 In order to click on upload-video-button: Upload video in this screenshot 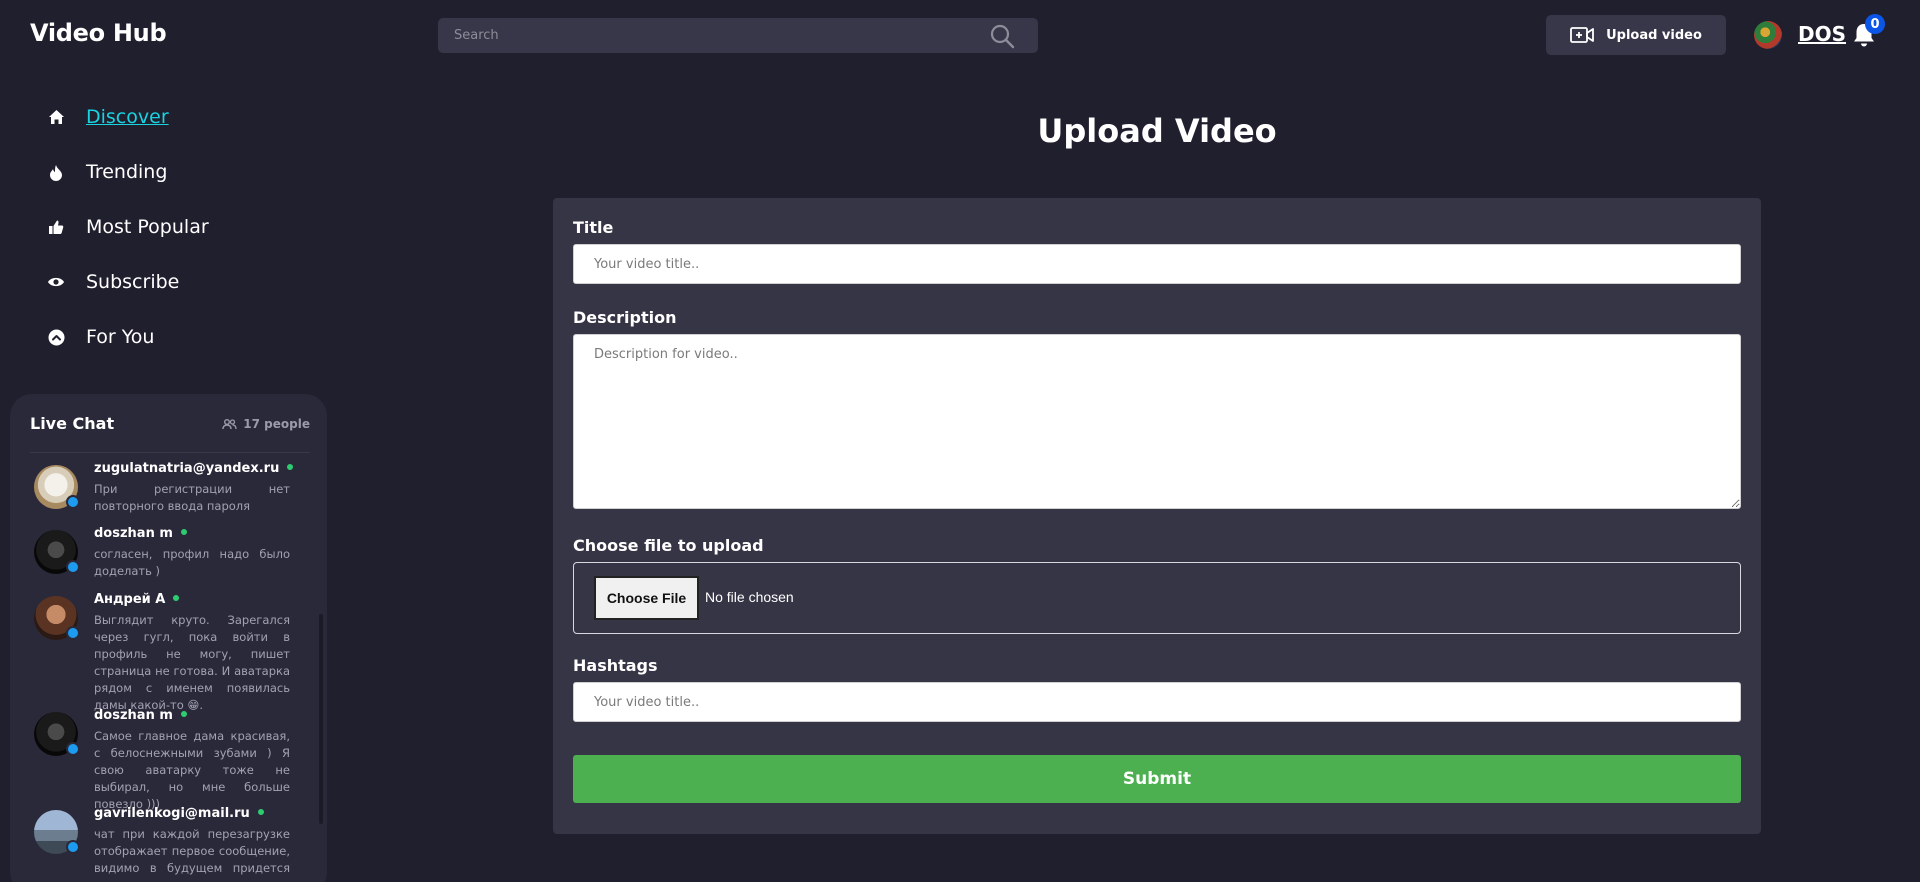, I will do `click(1636, 35)`.